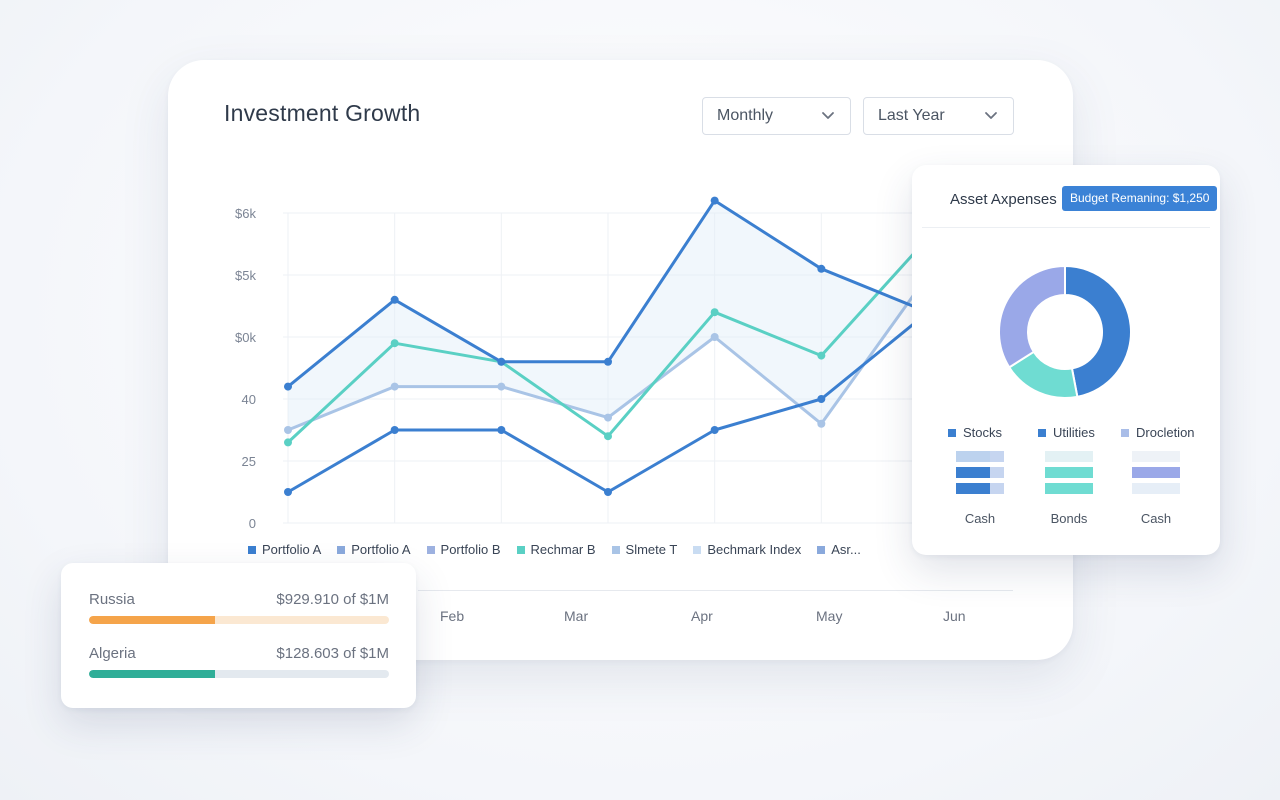  I want to click on y-tick-label: 0, so click(252, 523).